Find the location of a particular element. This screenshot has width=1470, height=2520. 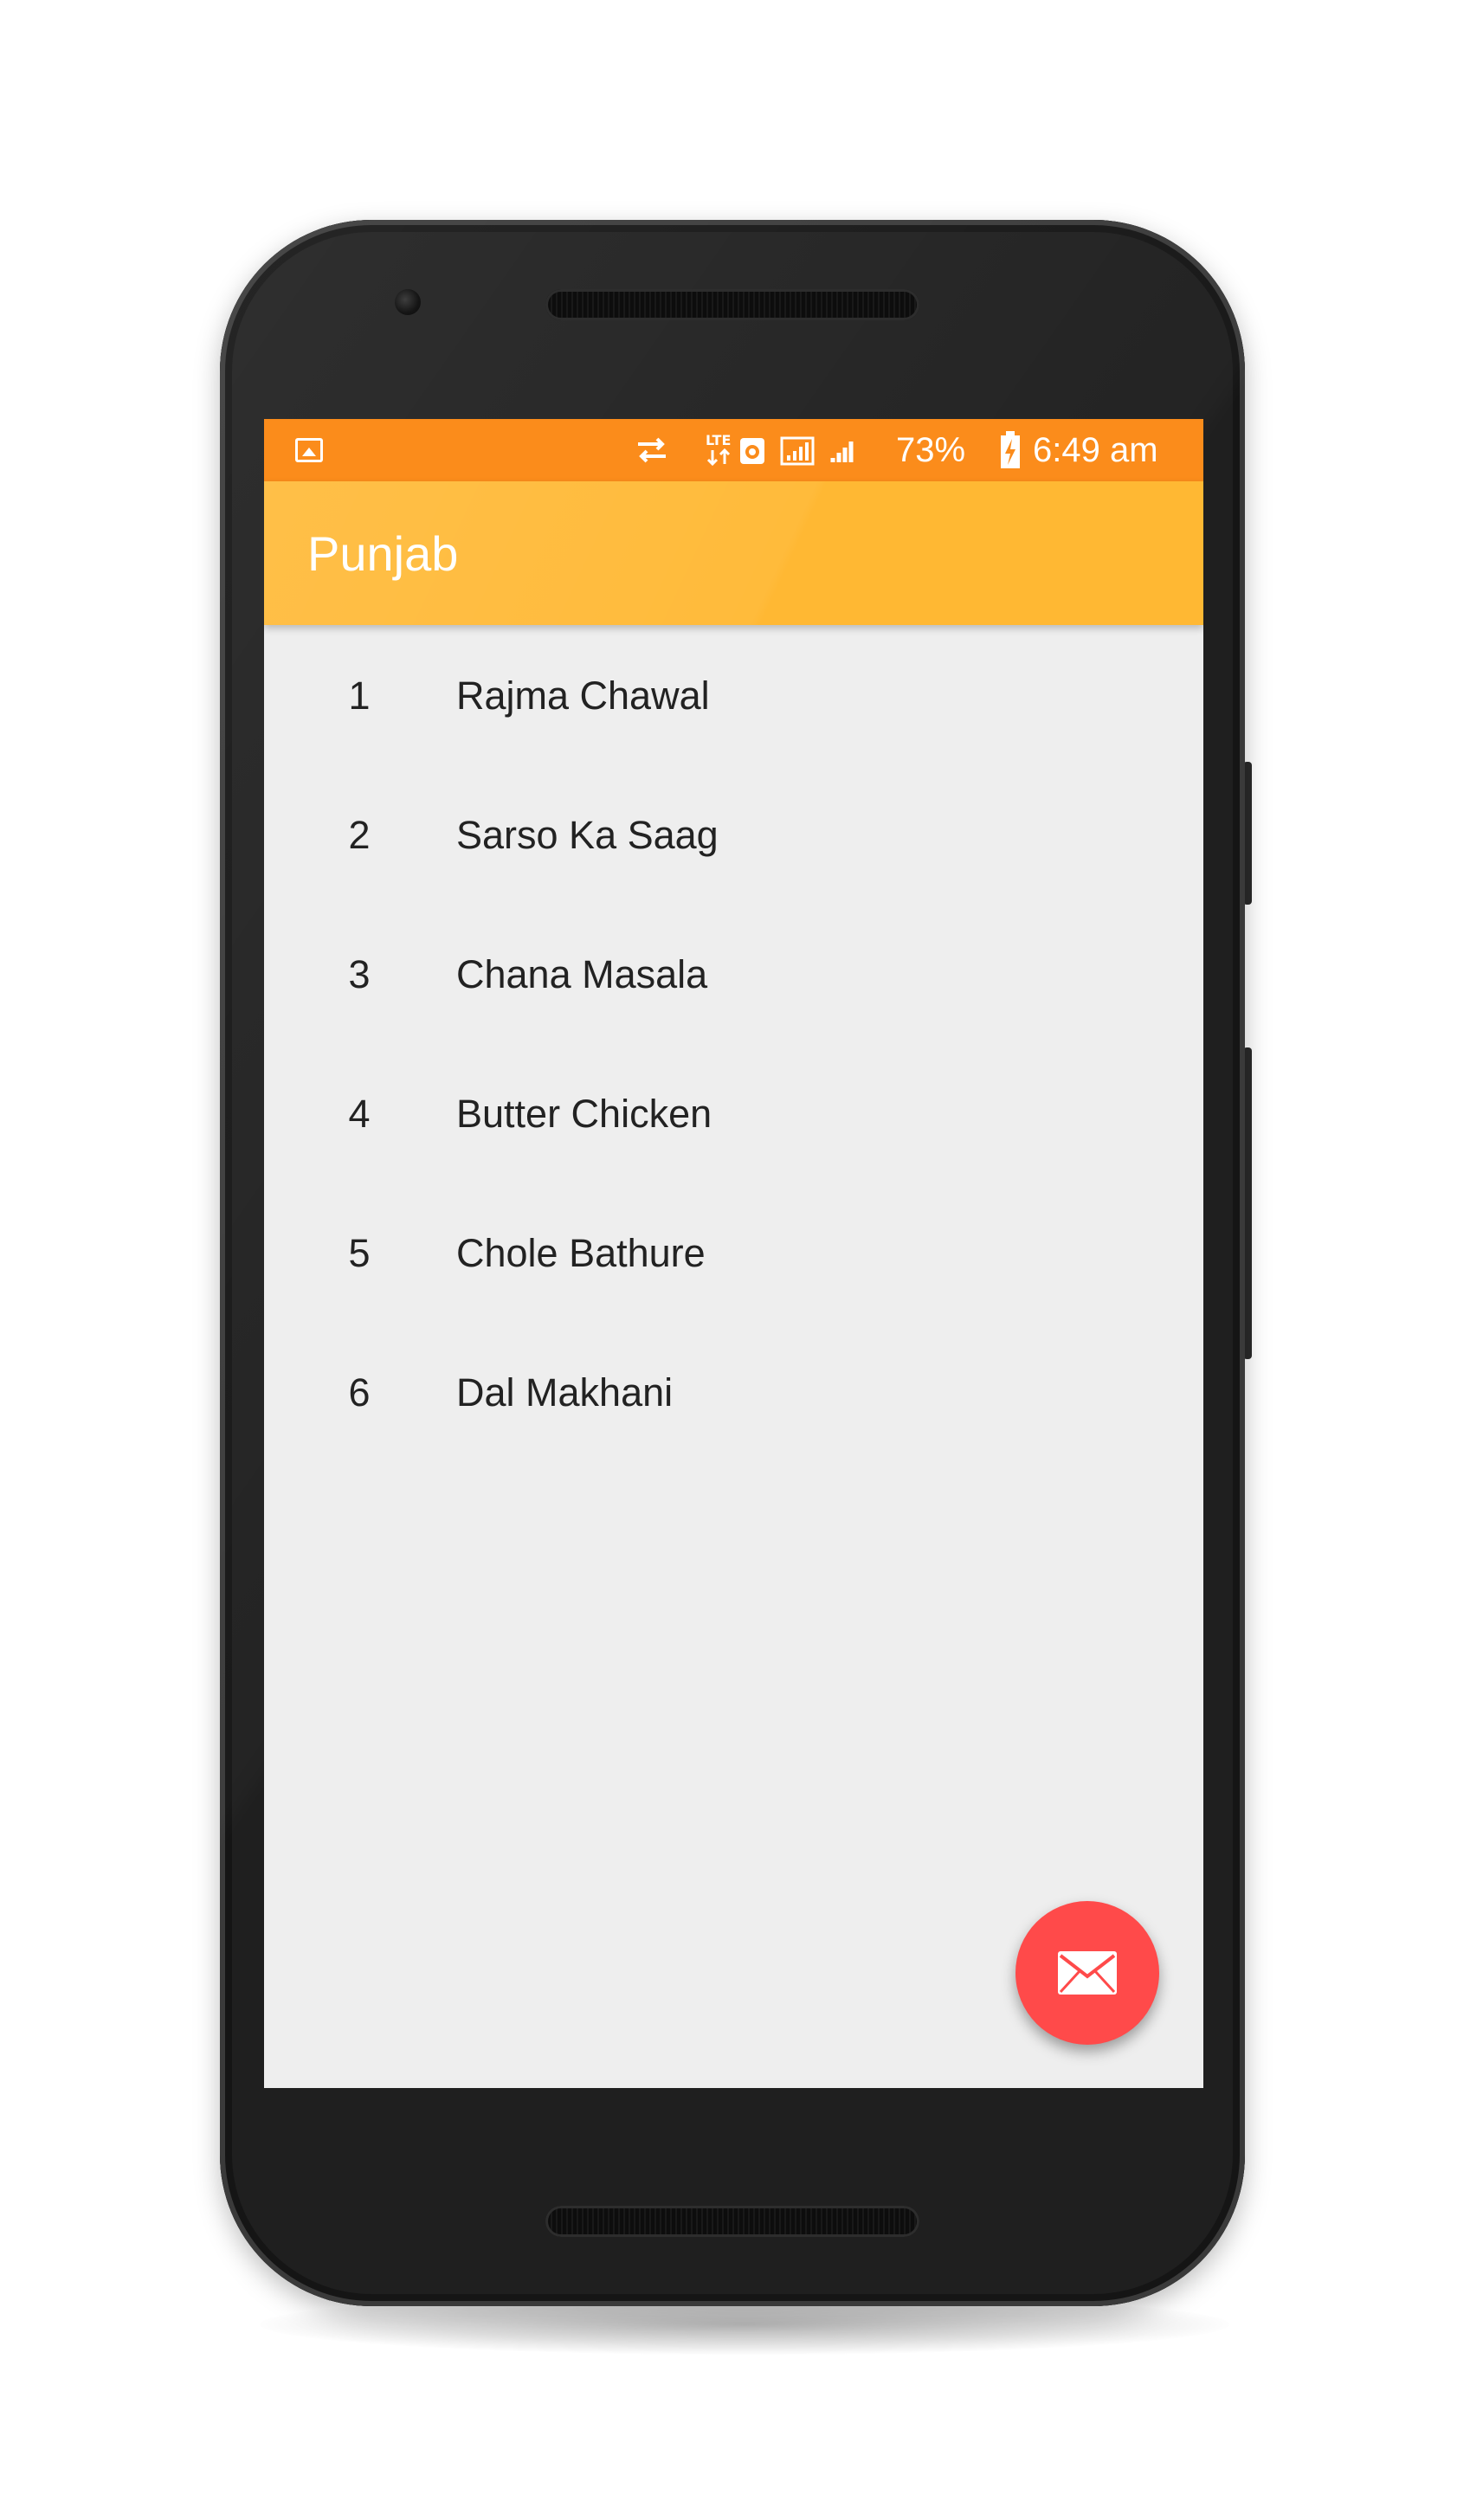

signal-sim1-icon is located at coordinates (798, 451).